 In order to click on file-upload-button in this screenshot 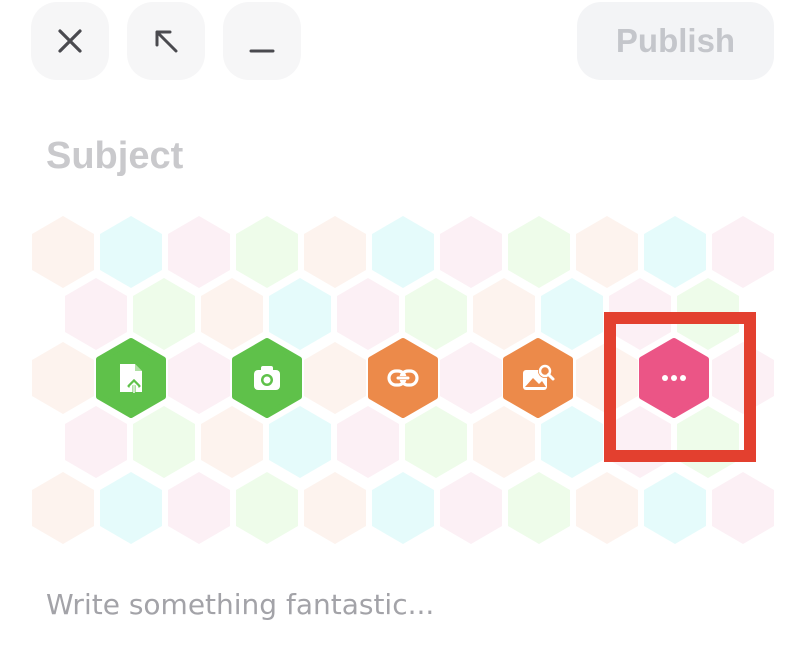, I will do `click(131, 378)`.